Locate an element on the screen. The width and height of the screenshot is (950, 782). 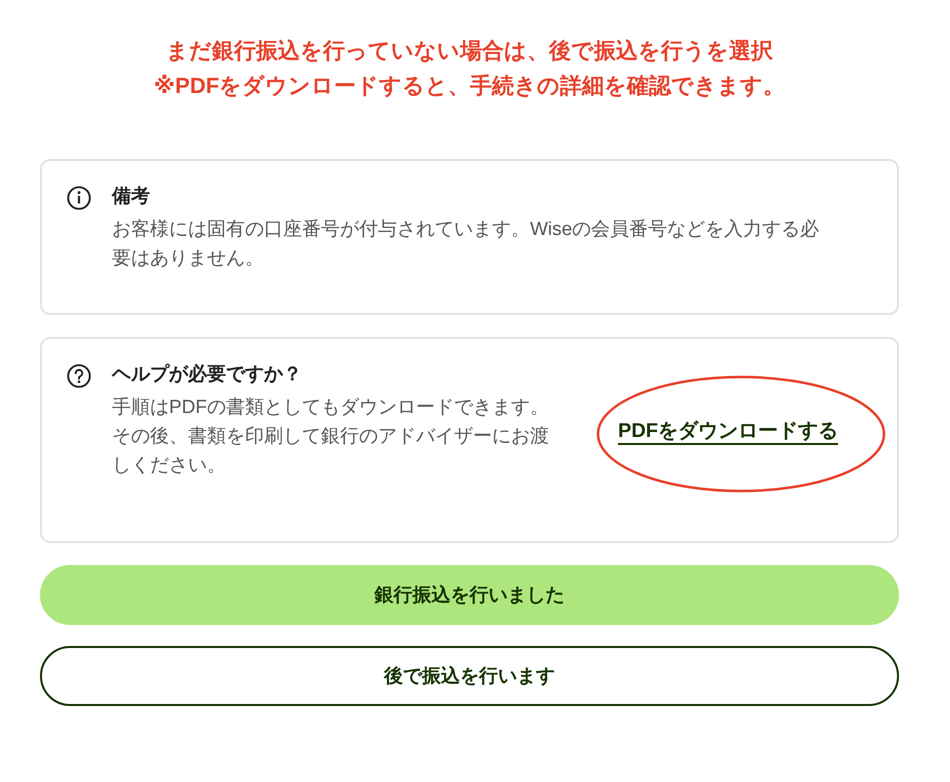
help-icon is located at coordinates (79, 376).